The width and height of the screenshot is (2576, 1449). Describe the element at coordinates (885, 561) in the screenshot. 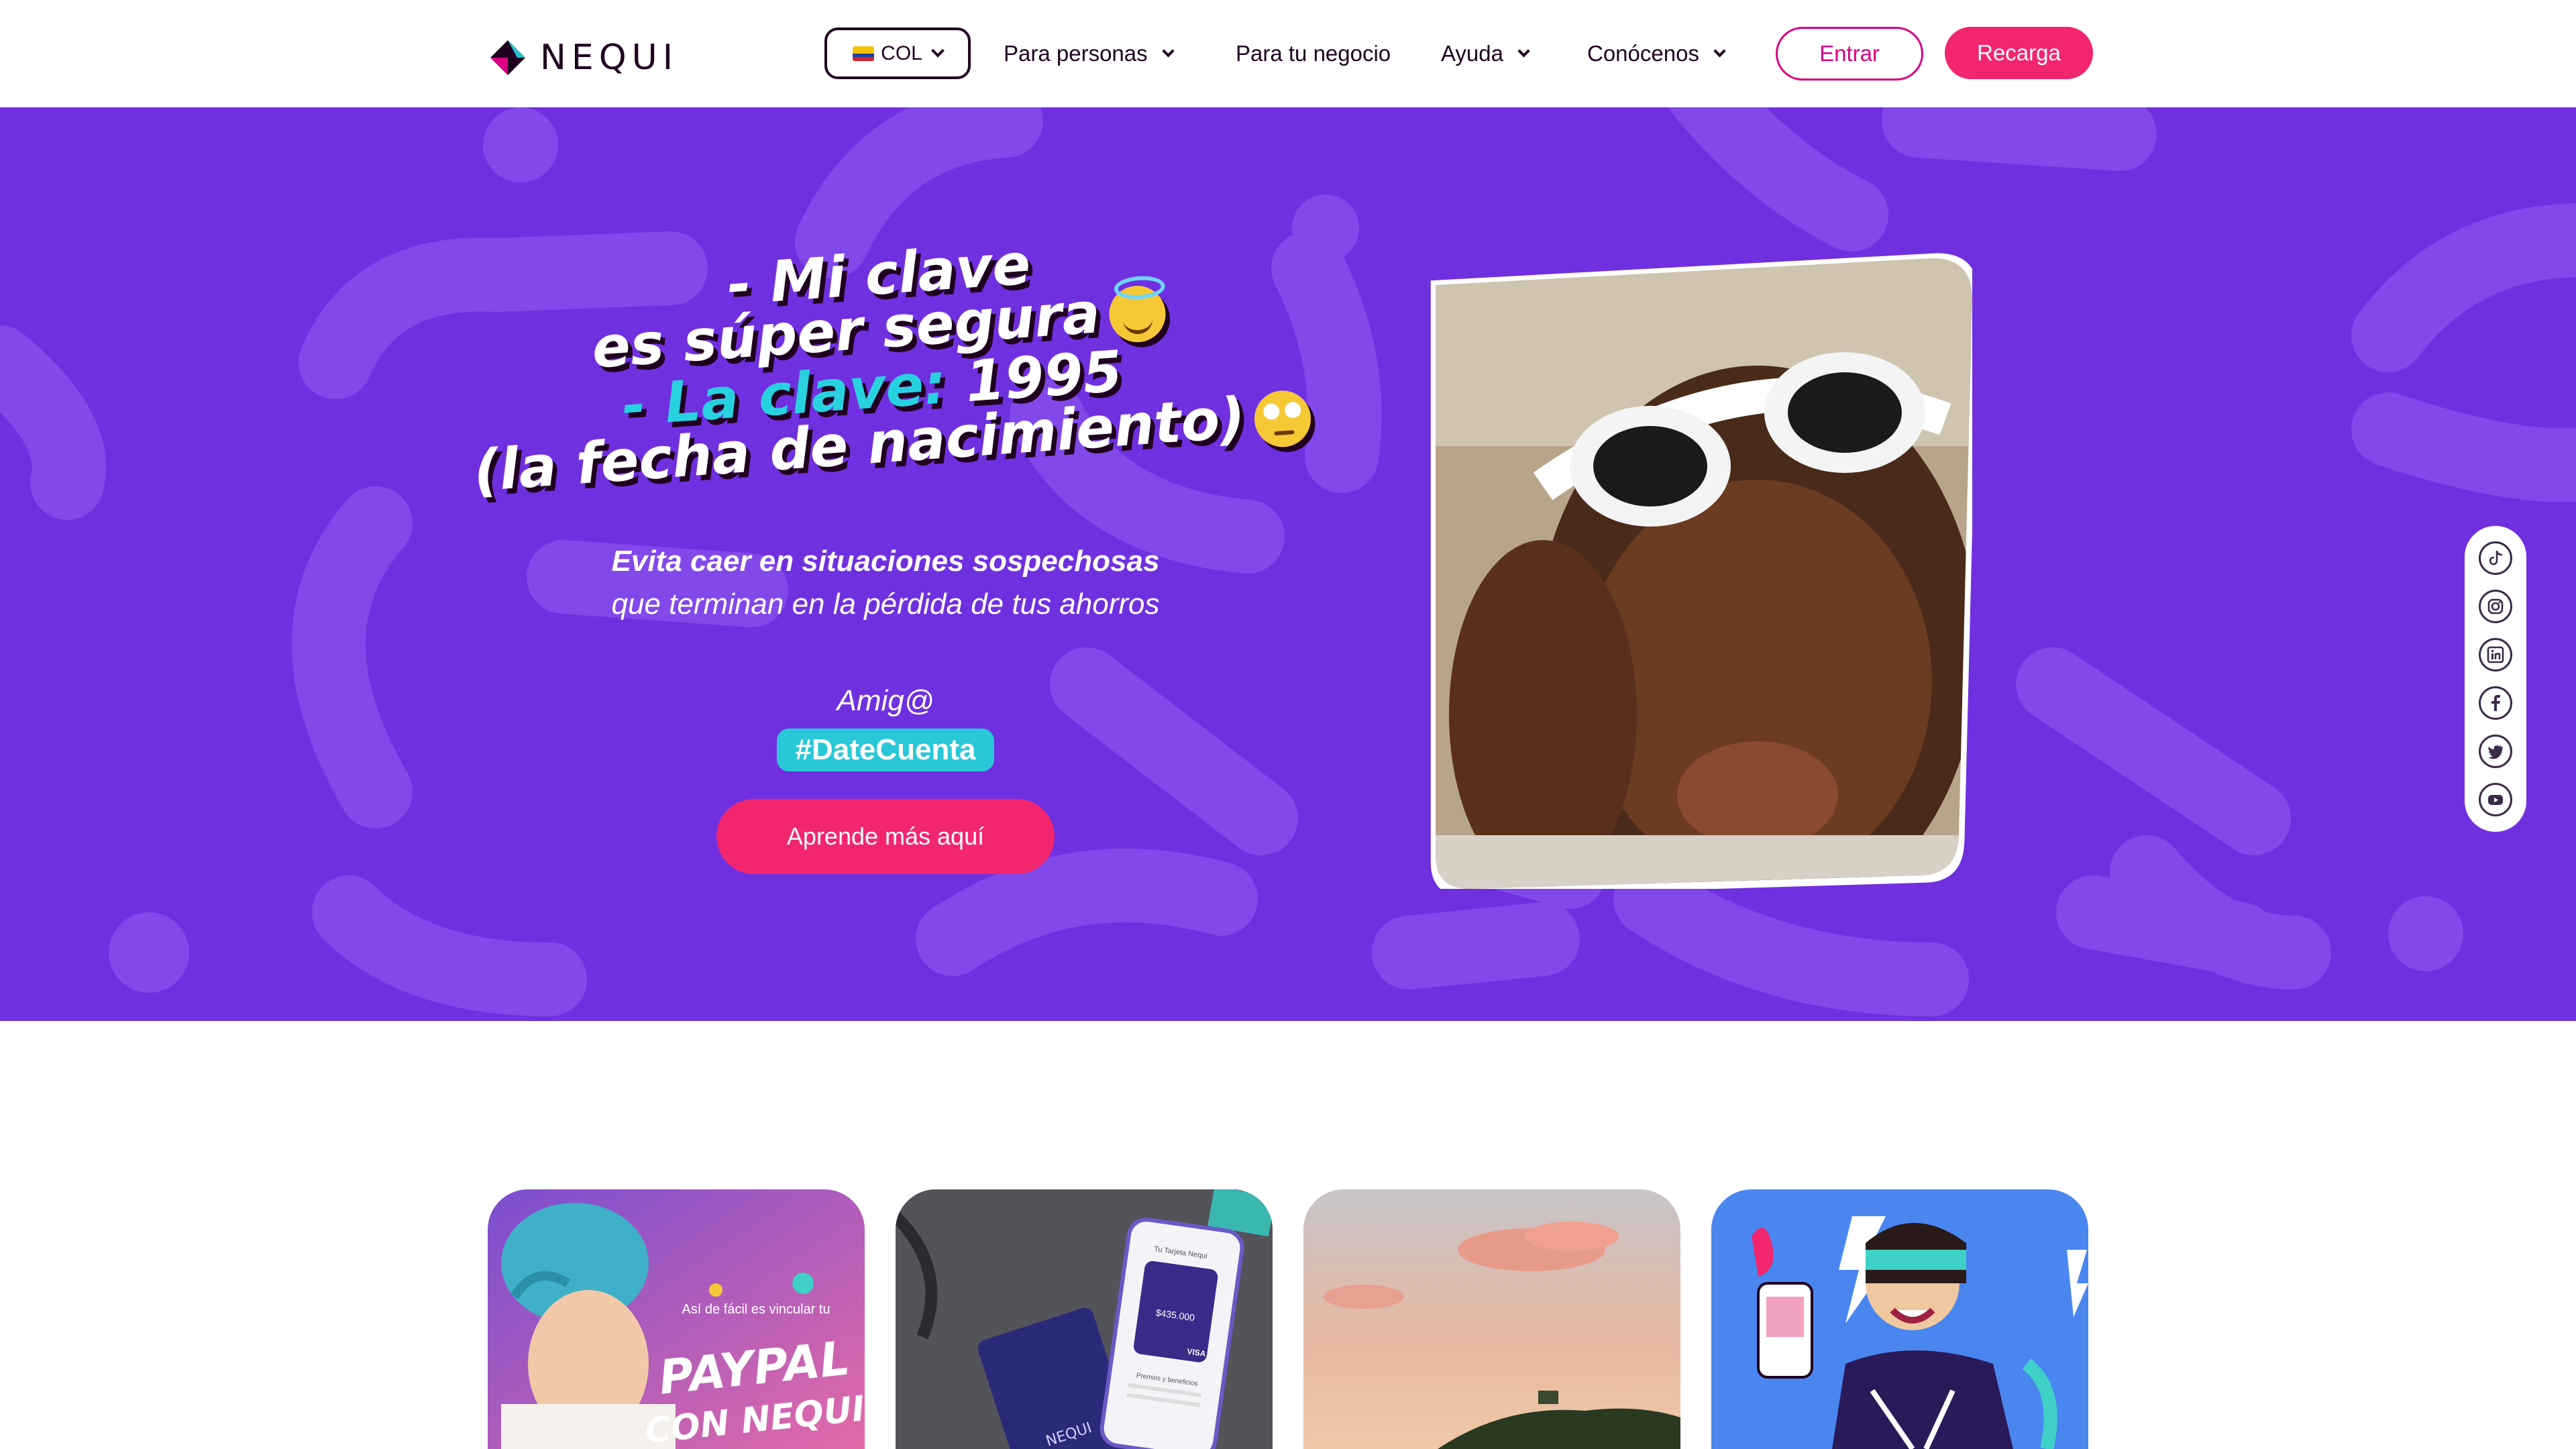

I see `hero-subtitle-bold: Evita caer en situaciones sospechosas` at that location.